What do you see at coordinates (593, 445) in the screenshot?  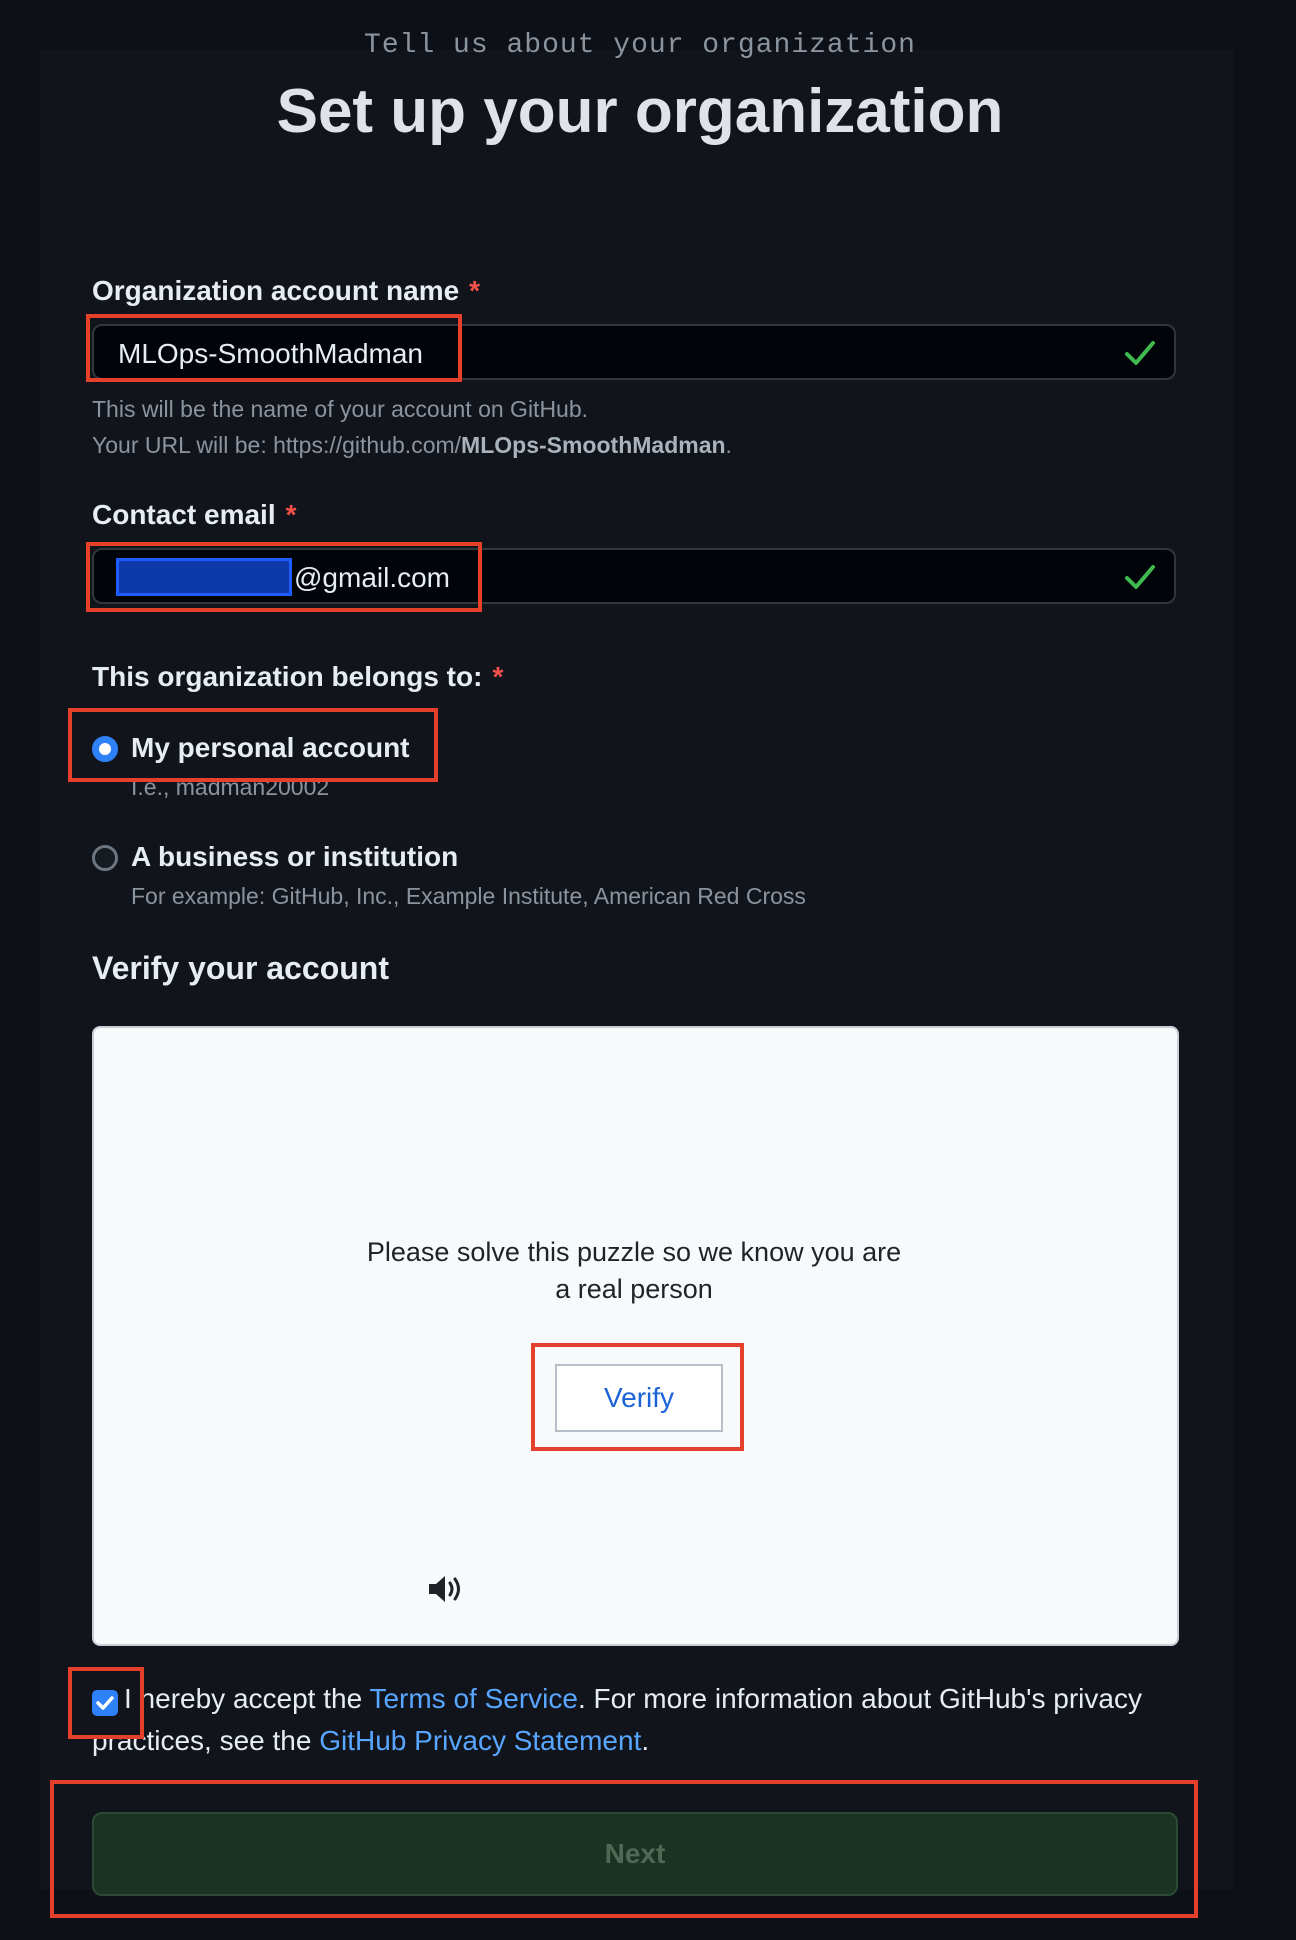 I see `org-url-name: MLOps-SmoothMadman` at bounding box center [593, 445].